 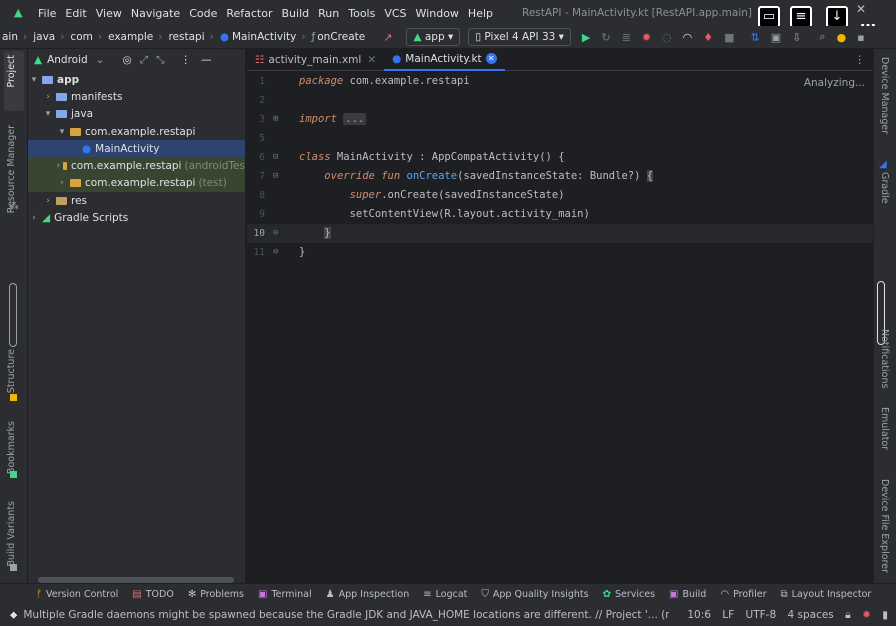 What do you see at coordinates (44, 37) in the screenshot?
I see `breadcrumb-item: java` at bounding box center [44, 37].